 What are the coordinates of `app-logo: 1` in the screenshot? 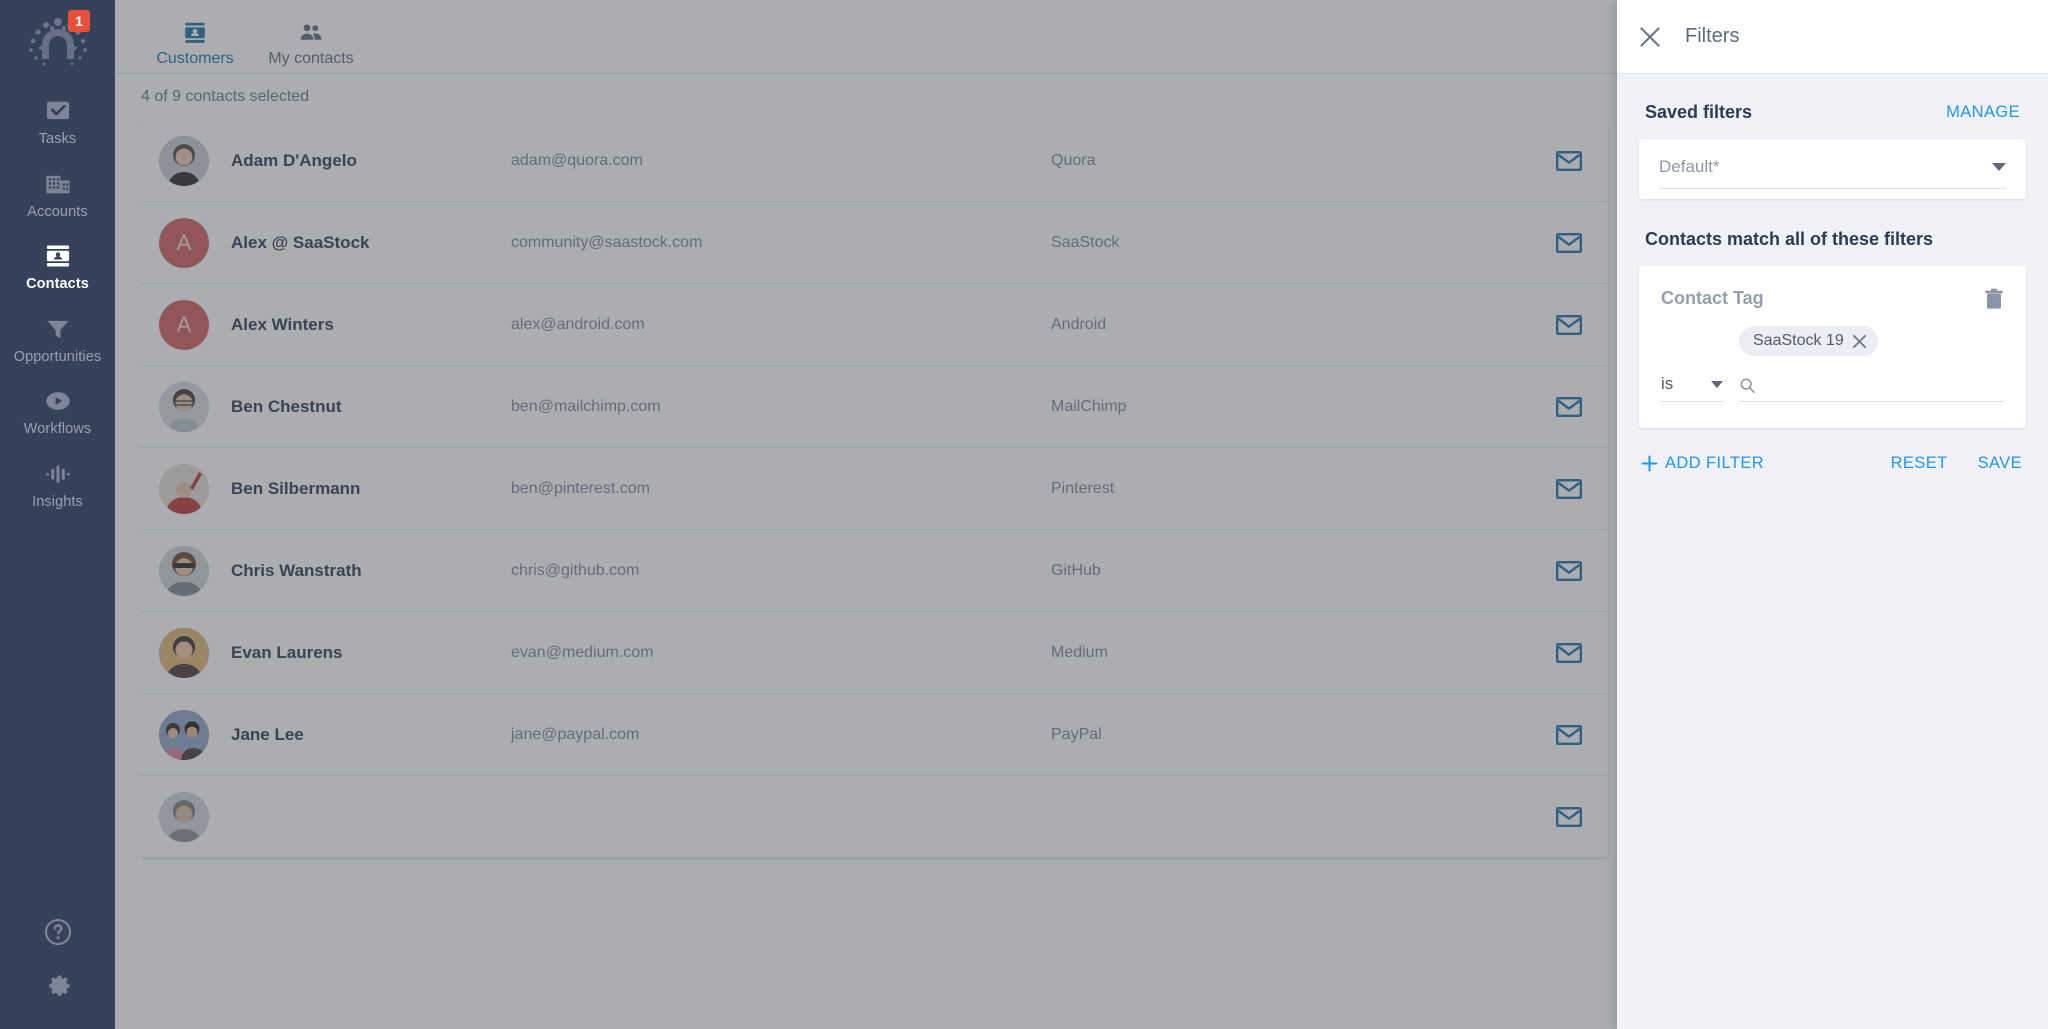 It's located at (57, 44).